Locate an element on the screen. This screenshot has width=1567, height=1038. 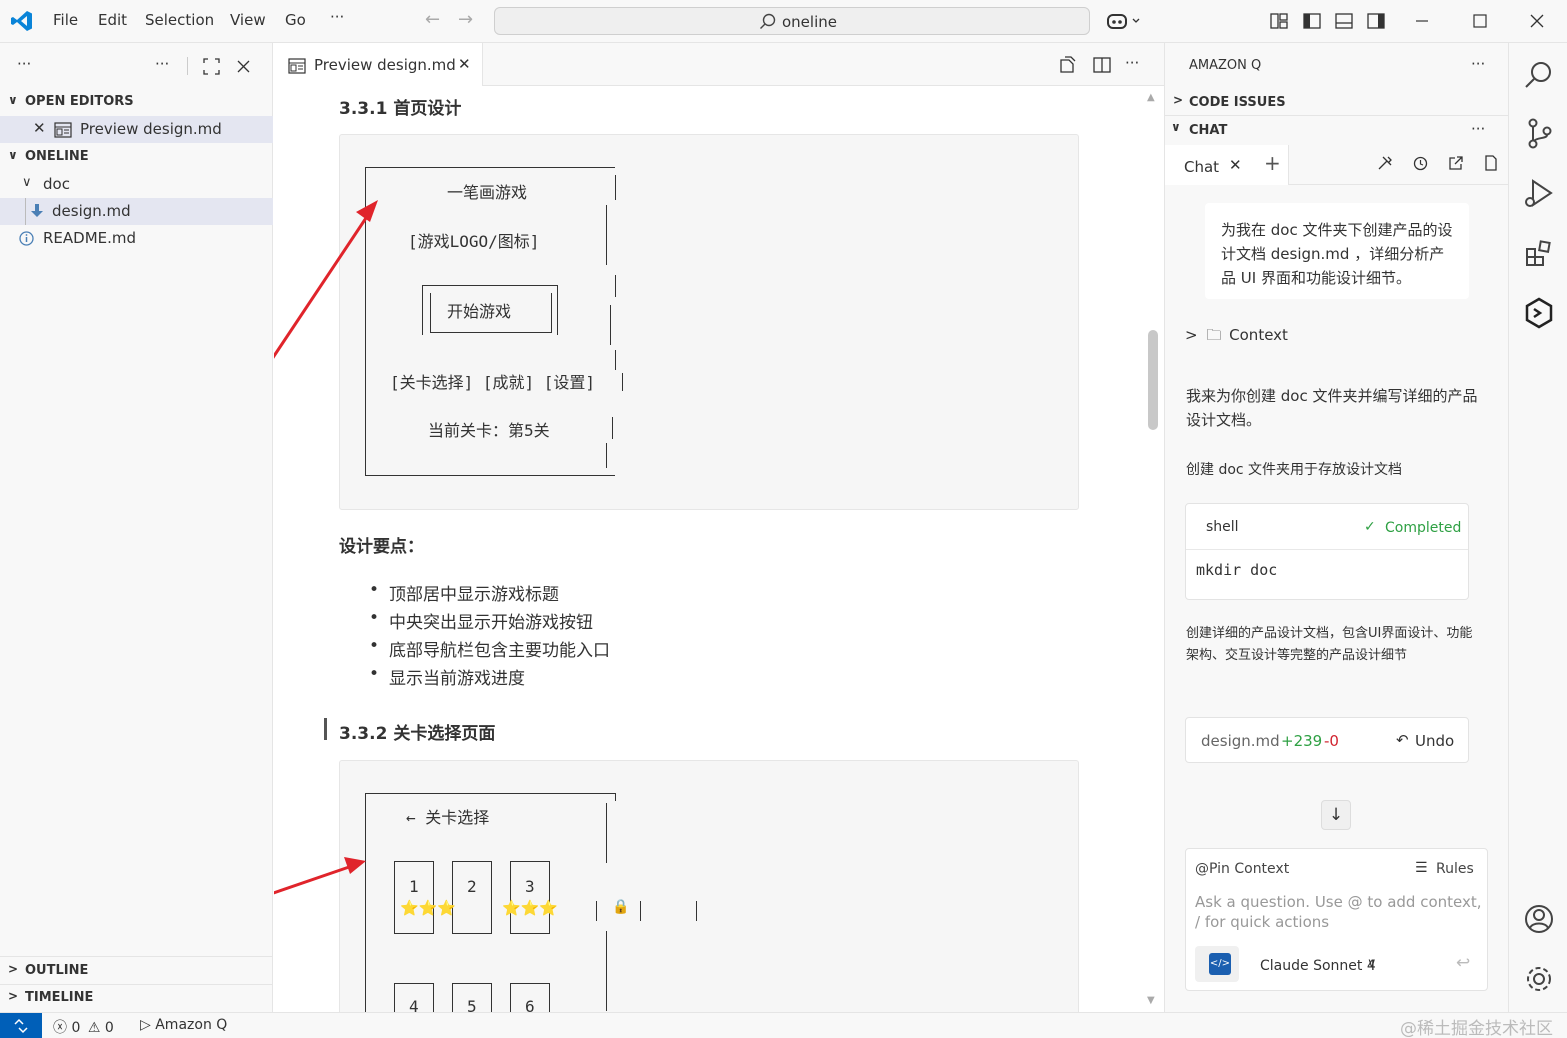
copilot-icon is located at coordinates (1124, 21).